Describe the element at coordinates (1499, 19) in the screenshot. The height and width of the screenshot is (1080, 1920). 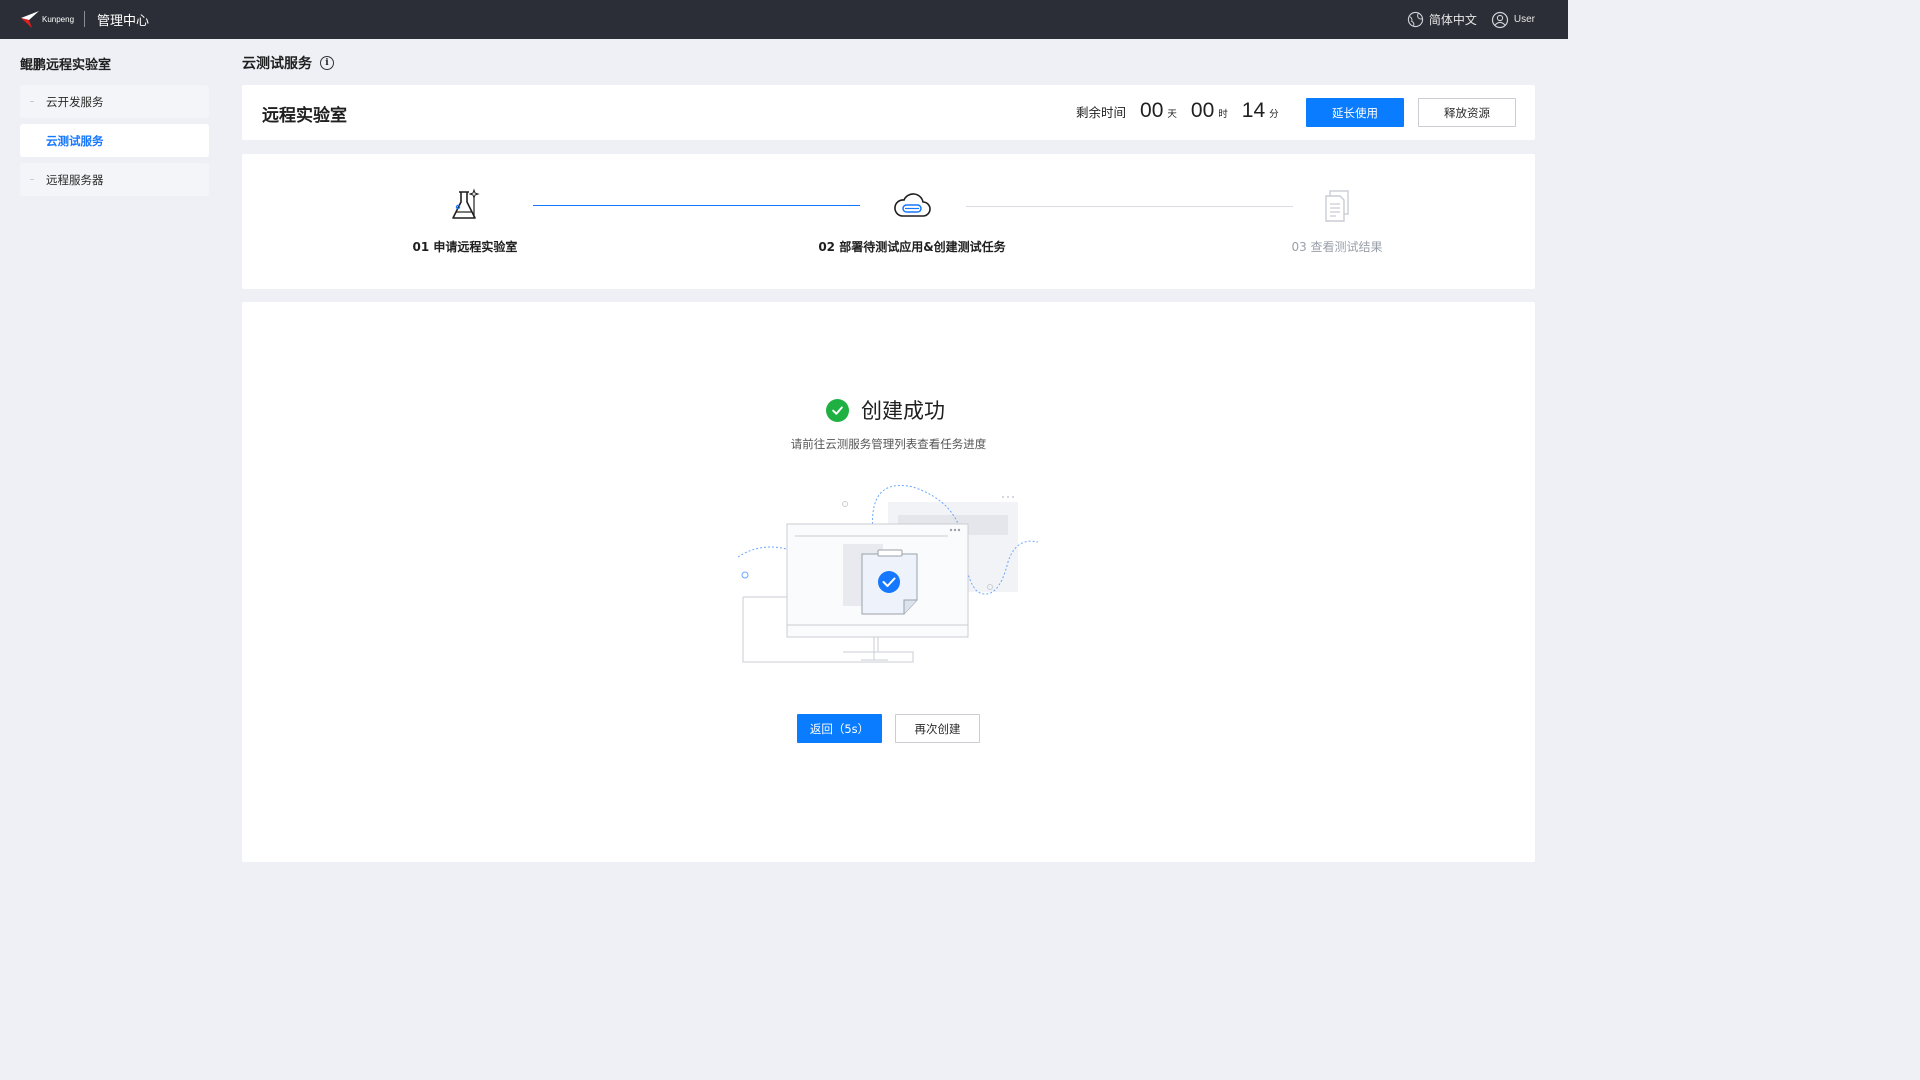
I see `user-avatar-icon` at that location.